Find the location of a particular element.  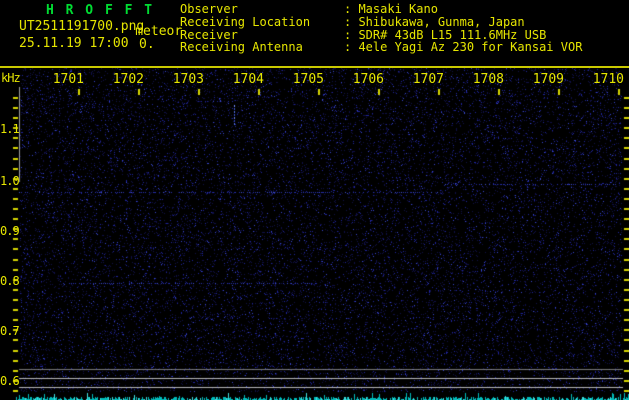

time-tick-label: 1705 is located at coordinates (308, 79).